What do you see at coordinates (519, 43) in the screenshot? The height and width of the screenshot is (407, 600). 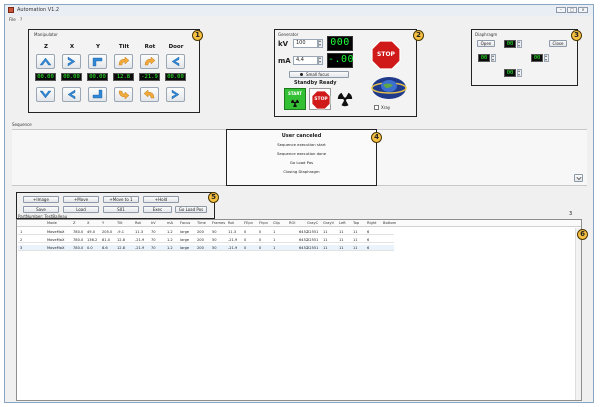 I see `diaphragm-top-spinner` at bounding box center [519, 43].